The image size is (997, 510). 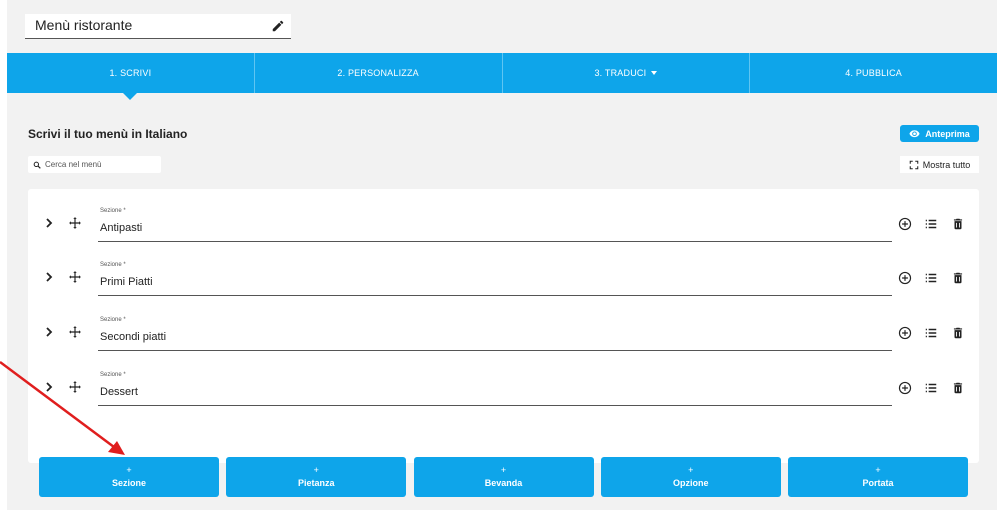 I want to click on show-all-button: Mostra tutto, so click(x=939, y=164).